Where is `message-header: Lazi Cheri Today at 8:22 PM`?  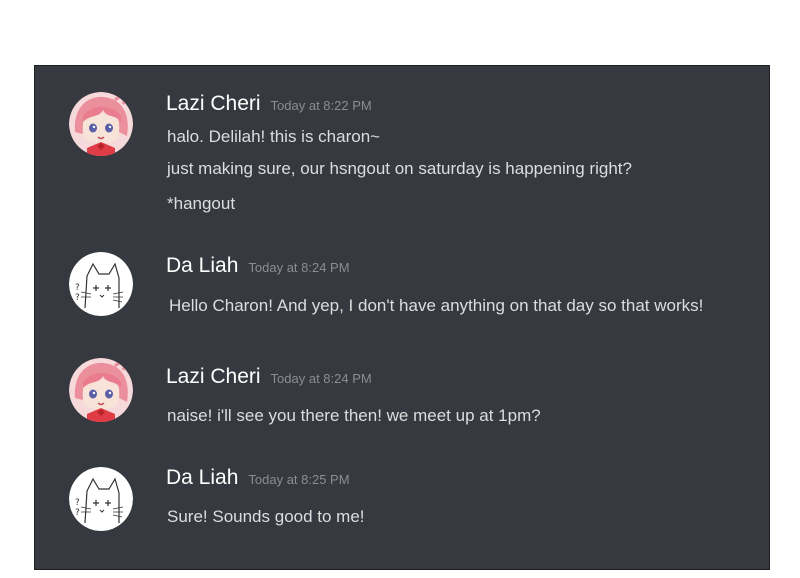
message-header: Lazi Cheri Today at 8:22 PM is located at coordinates (269, 104).